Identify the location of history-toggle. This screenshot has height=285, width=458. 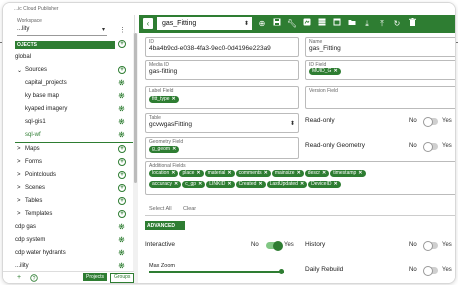
(430, 246).